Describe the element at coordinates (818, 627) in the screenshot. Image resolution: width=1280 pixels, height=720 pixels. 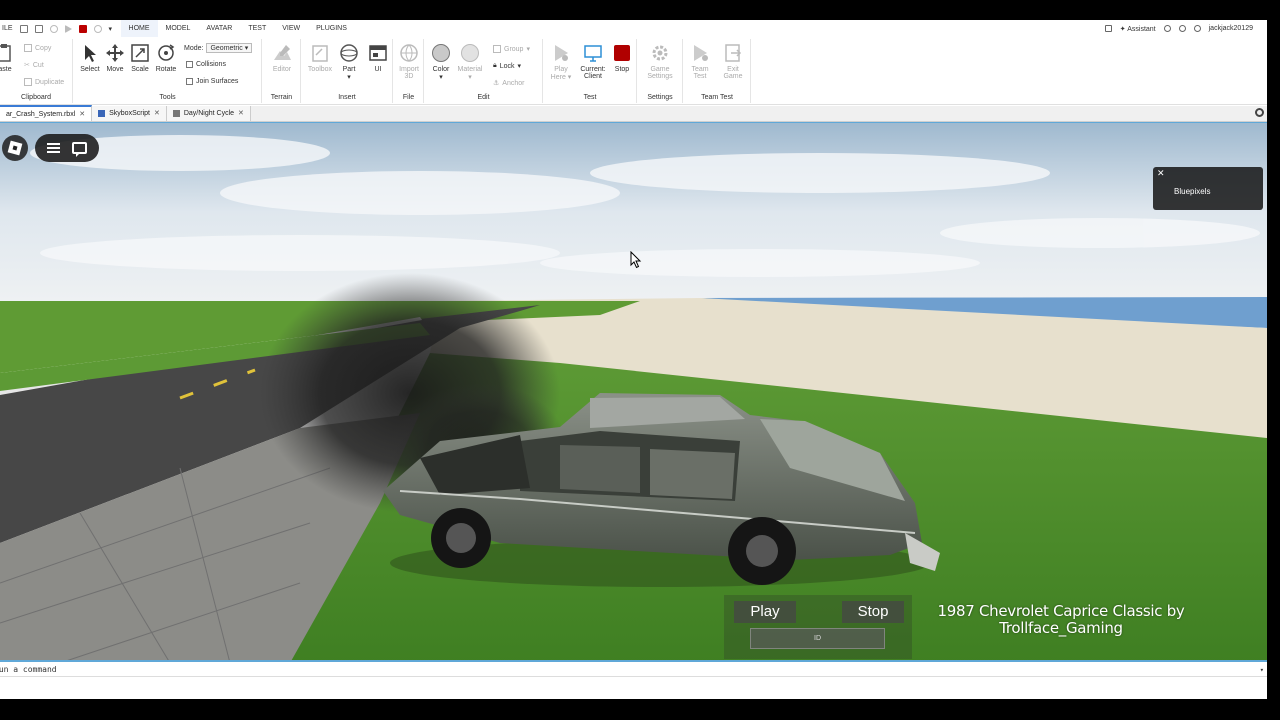
I see `vehicle-control-panel: Play Stop ID` at that location.